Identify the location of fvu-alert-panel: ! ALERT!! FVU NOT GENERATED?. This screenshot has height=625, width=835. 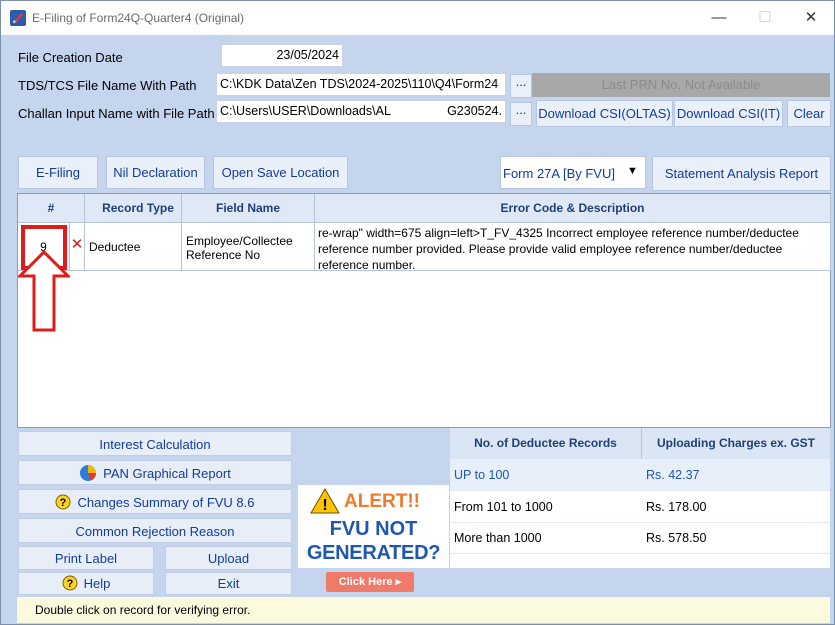
(373, 526).